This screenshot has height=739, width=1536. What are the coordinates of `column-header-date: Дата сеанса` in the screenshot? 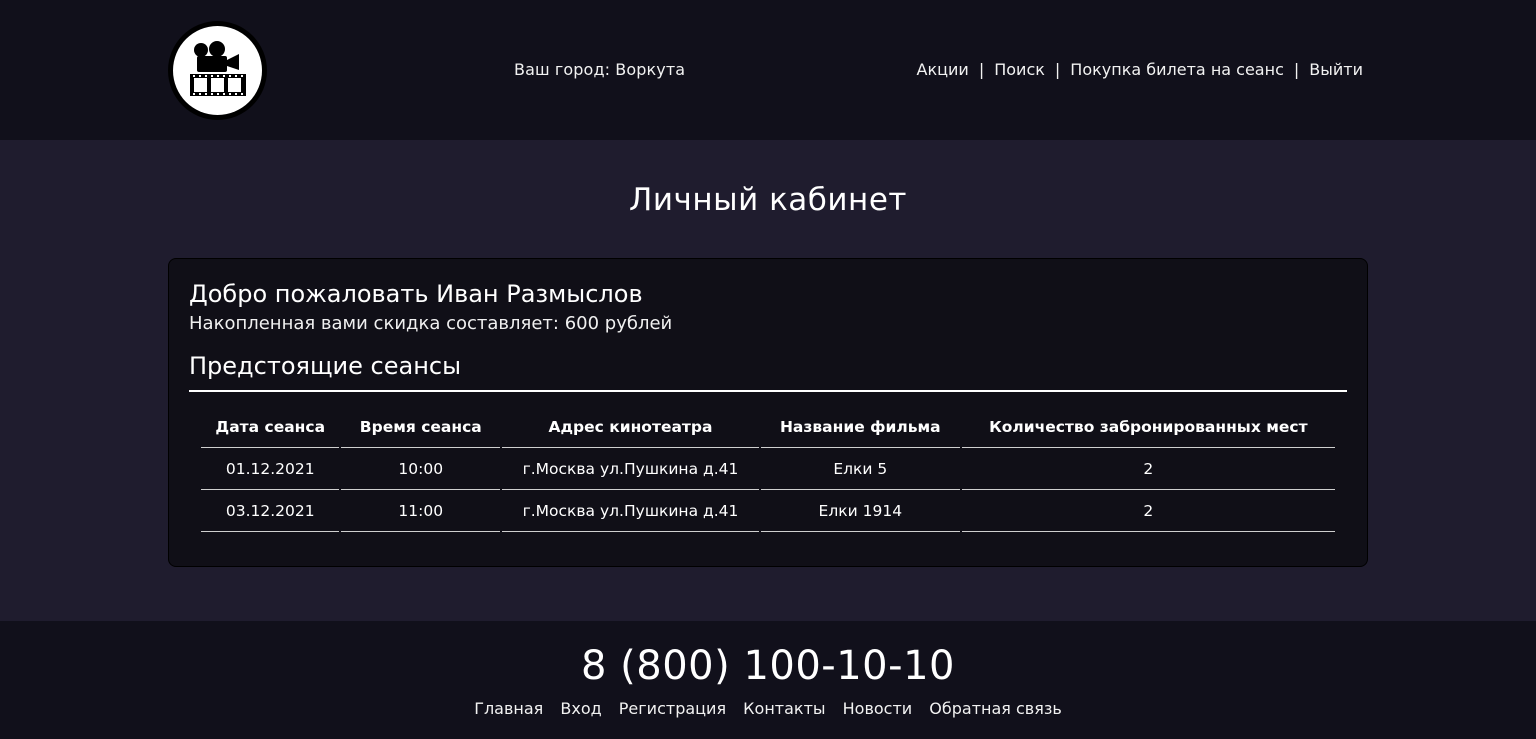 It's located at (270, 427).